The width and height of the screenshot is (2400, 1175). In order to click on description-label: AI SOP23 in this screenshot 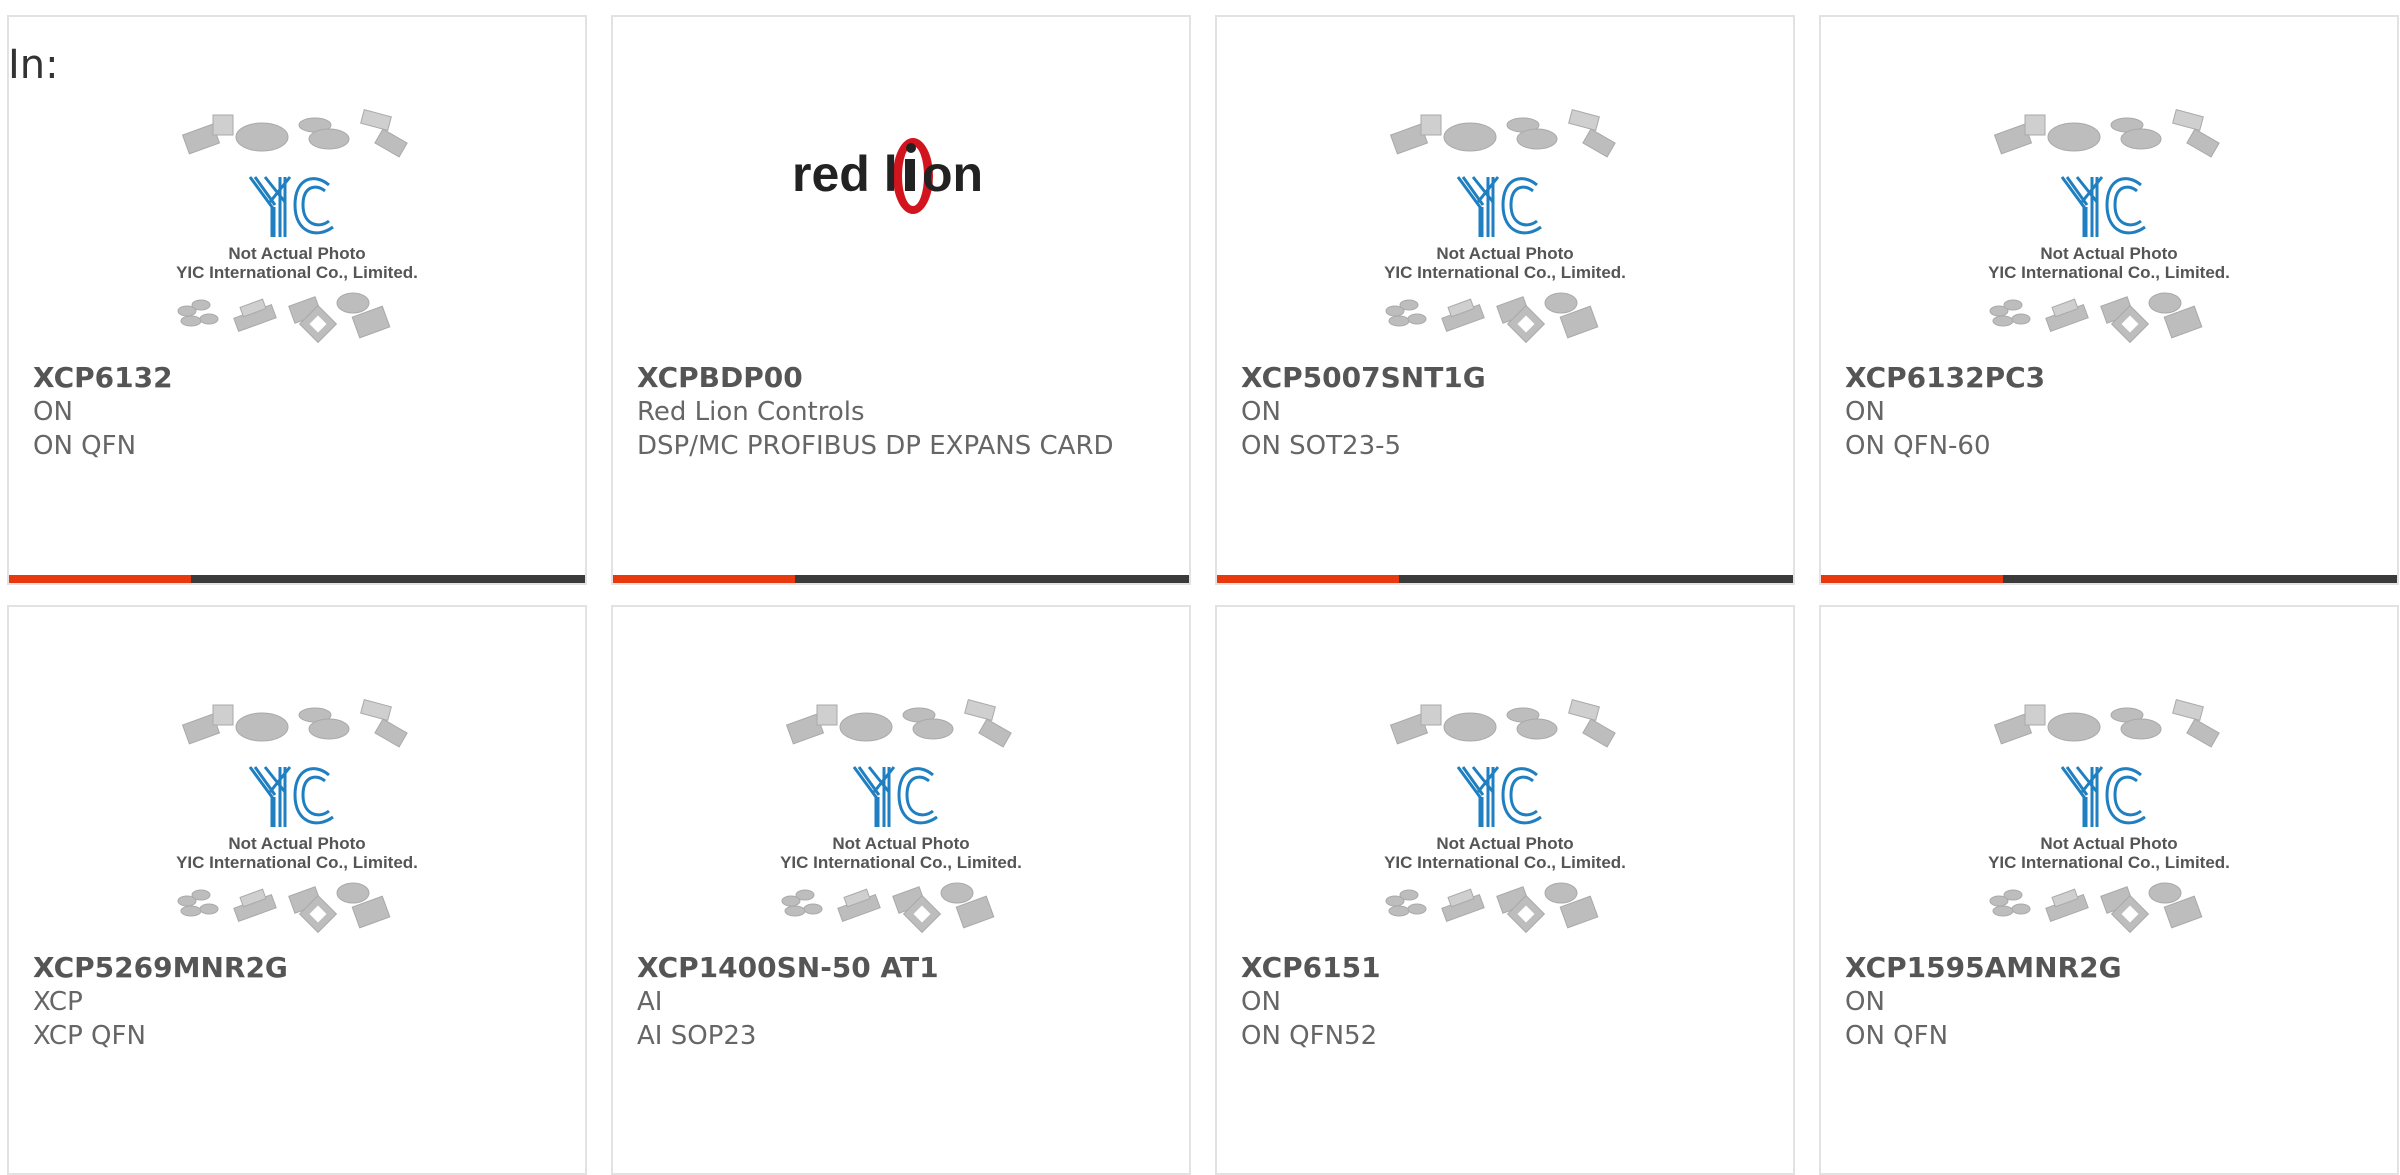, I will do `click(697, 1036)`.